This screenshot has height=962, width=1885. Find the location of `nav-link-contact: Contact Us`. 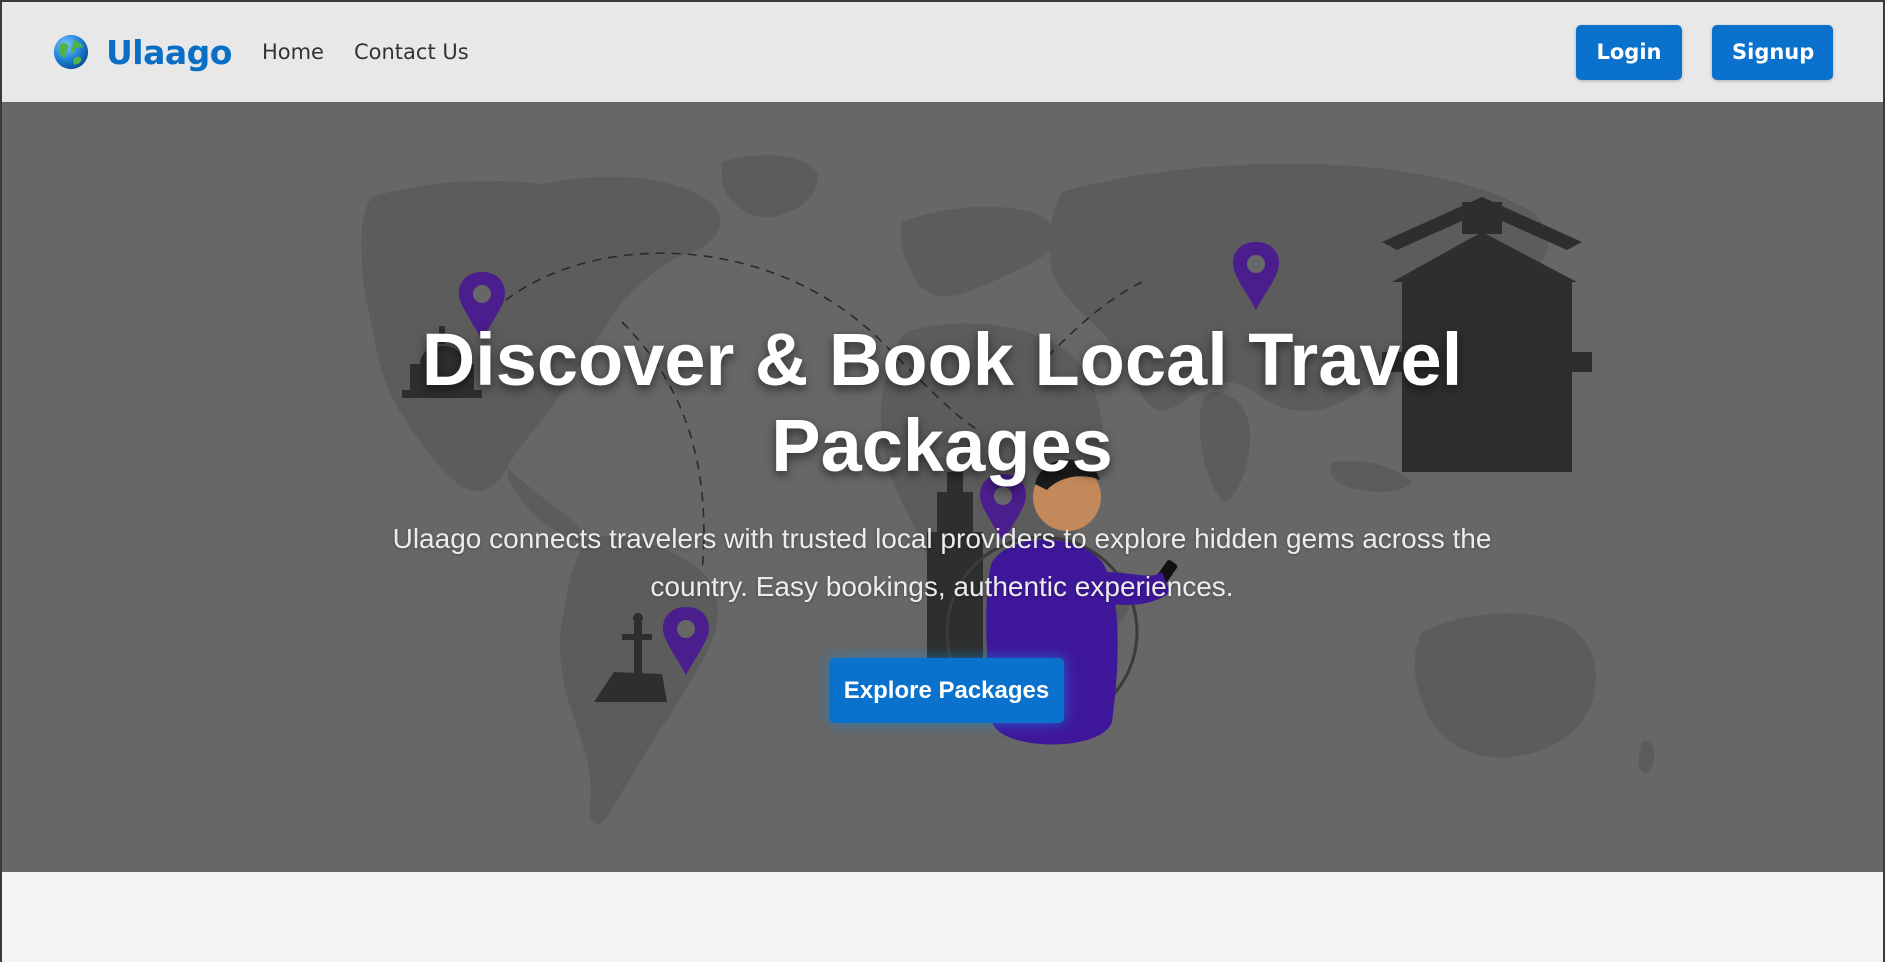

nav-link-contact: Contact Us is located at coordinates (411, 52).